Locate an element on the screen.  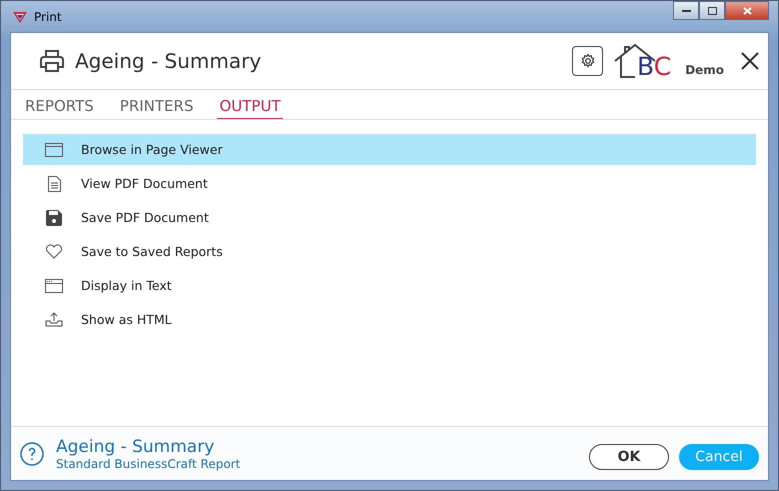
tab: REPORTS is located at coordinates (59, 108).